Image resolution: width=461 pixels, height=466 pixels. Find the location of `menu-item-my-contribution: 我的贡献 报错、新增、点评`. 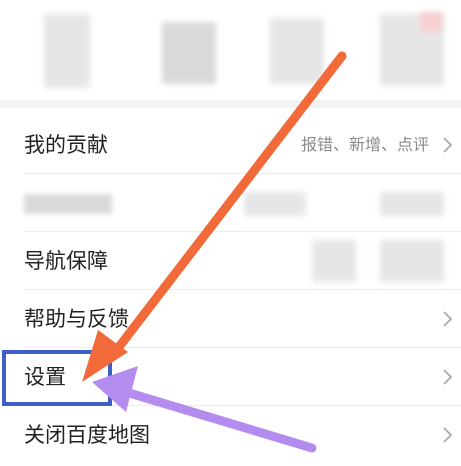

menu-item-my-contribution: 我的贡献 报错、新增、点评 is located at coordinates (230, 145).